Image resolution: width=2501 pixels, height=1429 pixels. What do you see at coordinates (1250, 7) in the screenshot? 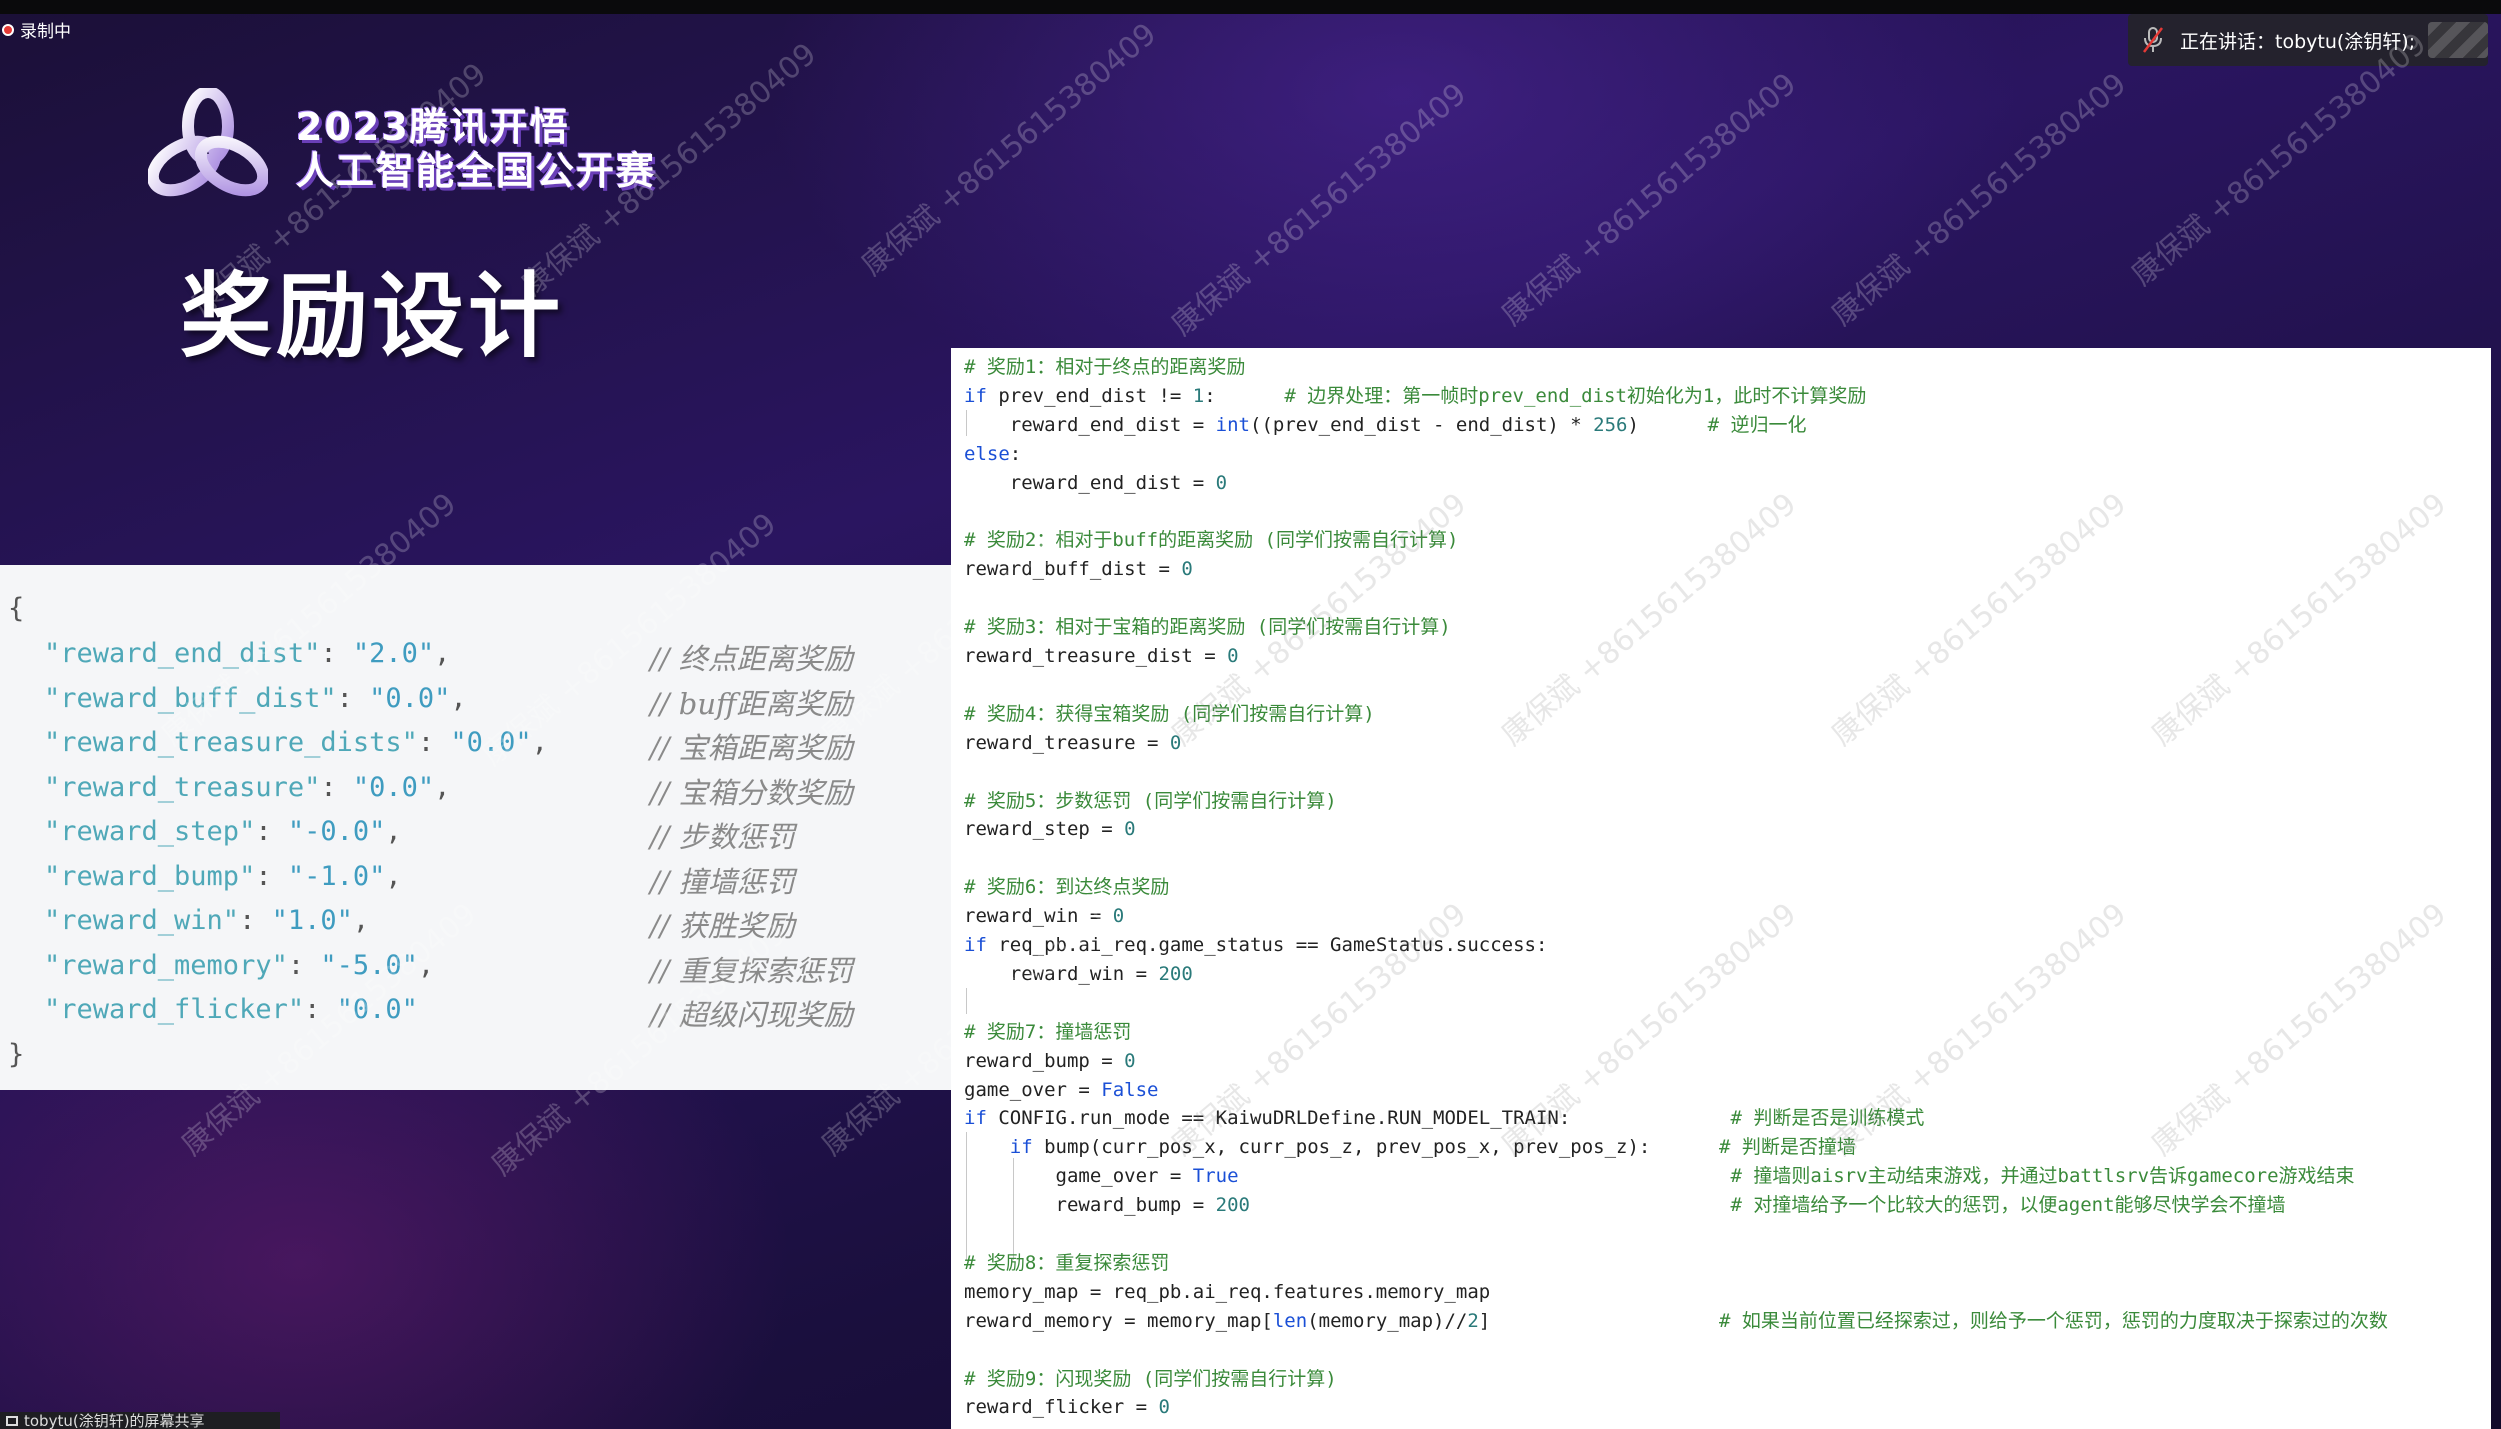
I see `top-bar` at bounding box center [1250, 7].